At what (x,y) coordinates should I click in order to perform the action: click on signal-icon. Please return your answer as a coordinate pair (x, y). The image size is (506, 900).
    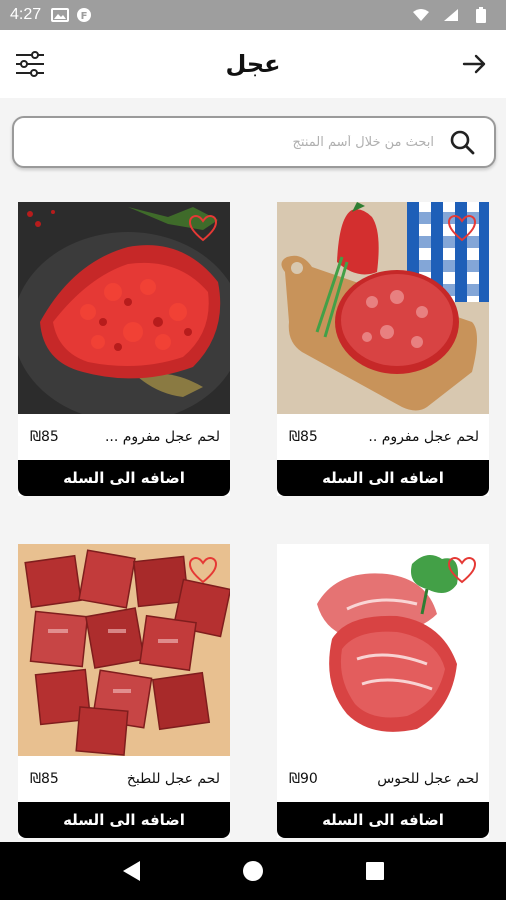
    Looking at the image, I should click on (451, 15).